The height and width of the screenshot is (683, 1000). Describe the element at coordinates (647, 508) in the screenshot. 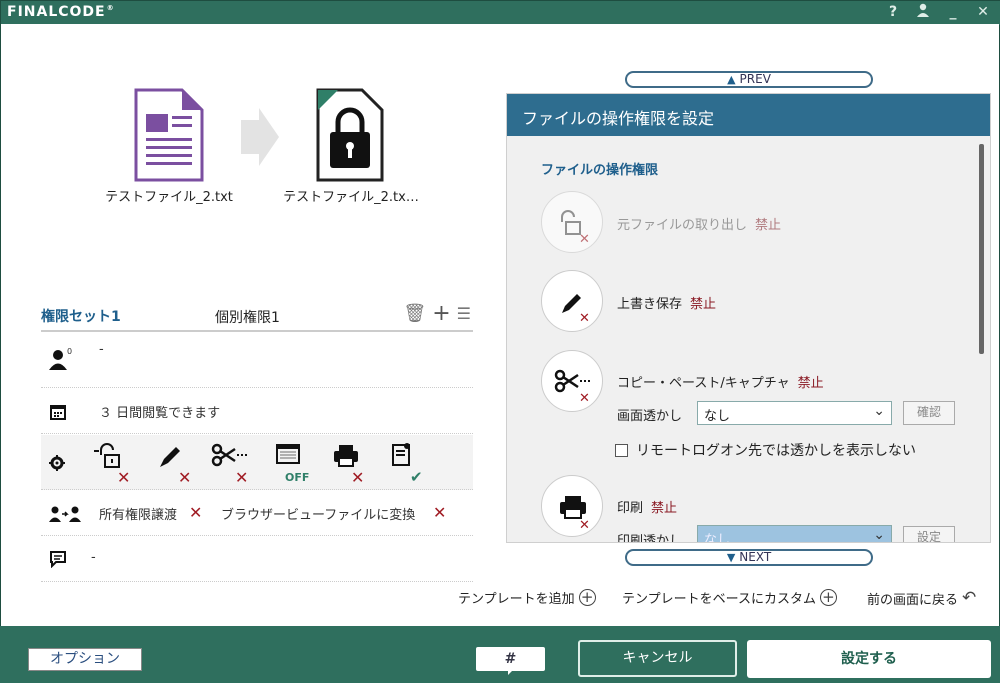

I see `perm-print-label: 印刷 禁止` at that location.